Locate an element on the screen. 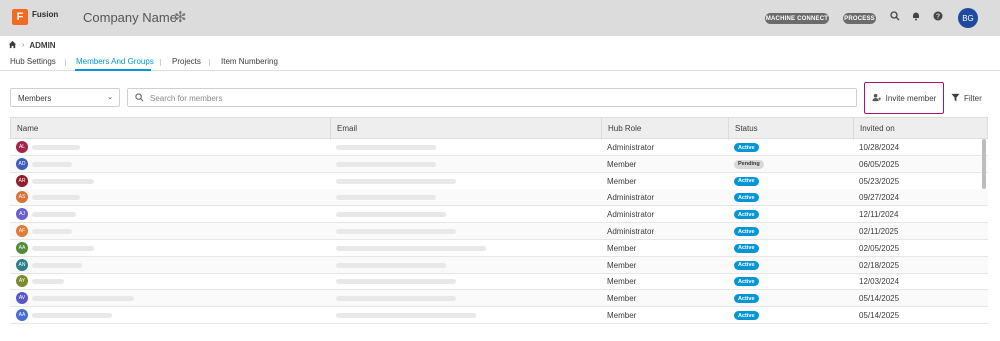 The image size is (1000, 341). tab-hub-settings: Hub Settings is located at coordinates (33, 61).